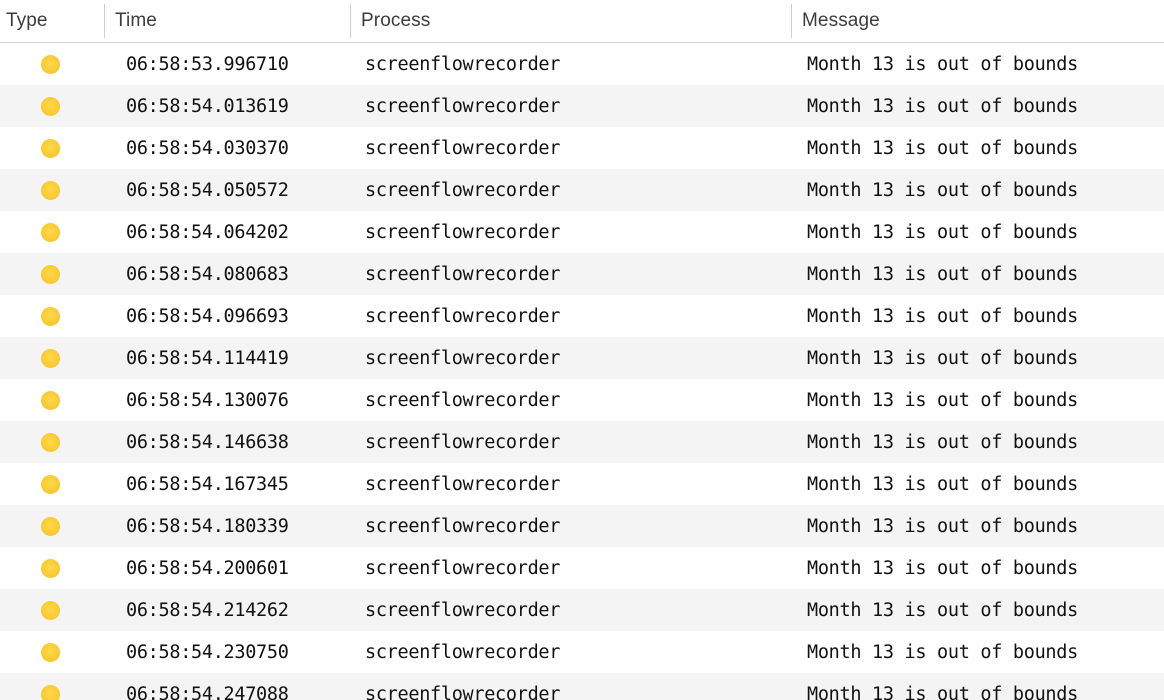  Describe the element at coordinates (350, 20) in the screenshot. I see `column-divider-process` at that location.